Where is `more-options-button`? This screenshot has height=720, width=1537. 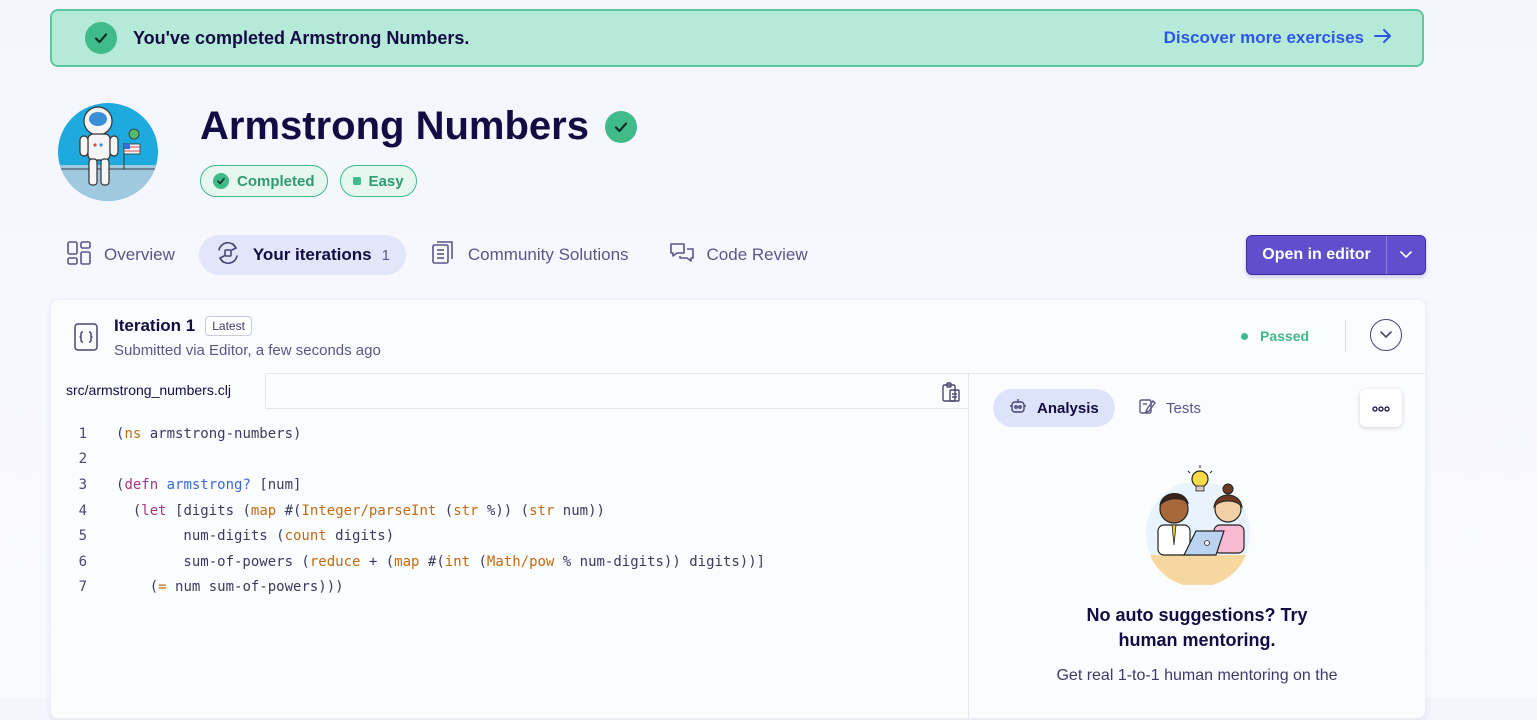
more-options-button is located at coordinates (1381, 408).